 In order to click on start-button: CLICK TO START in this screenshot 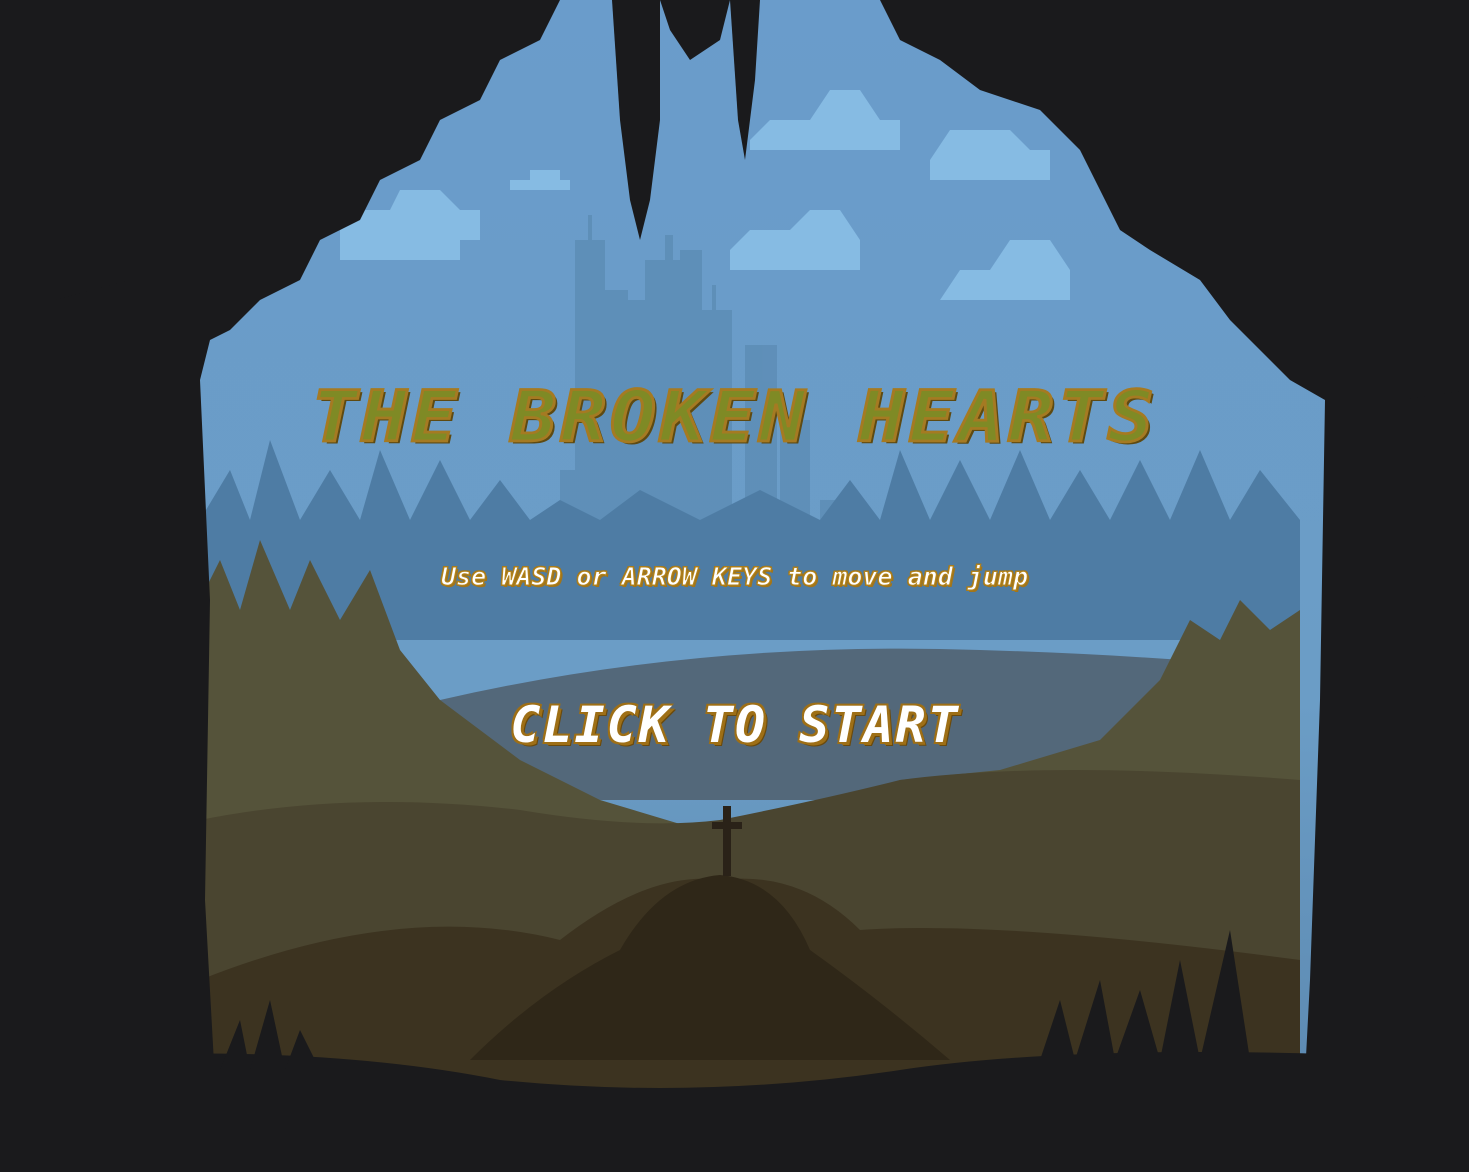, I will do `click(735, 725)`.